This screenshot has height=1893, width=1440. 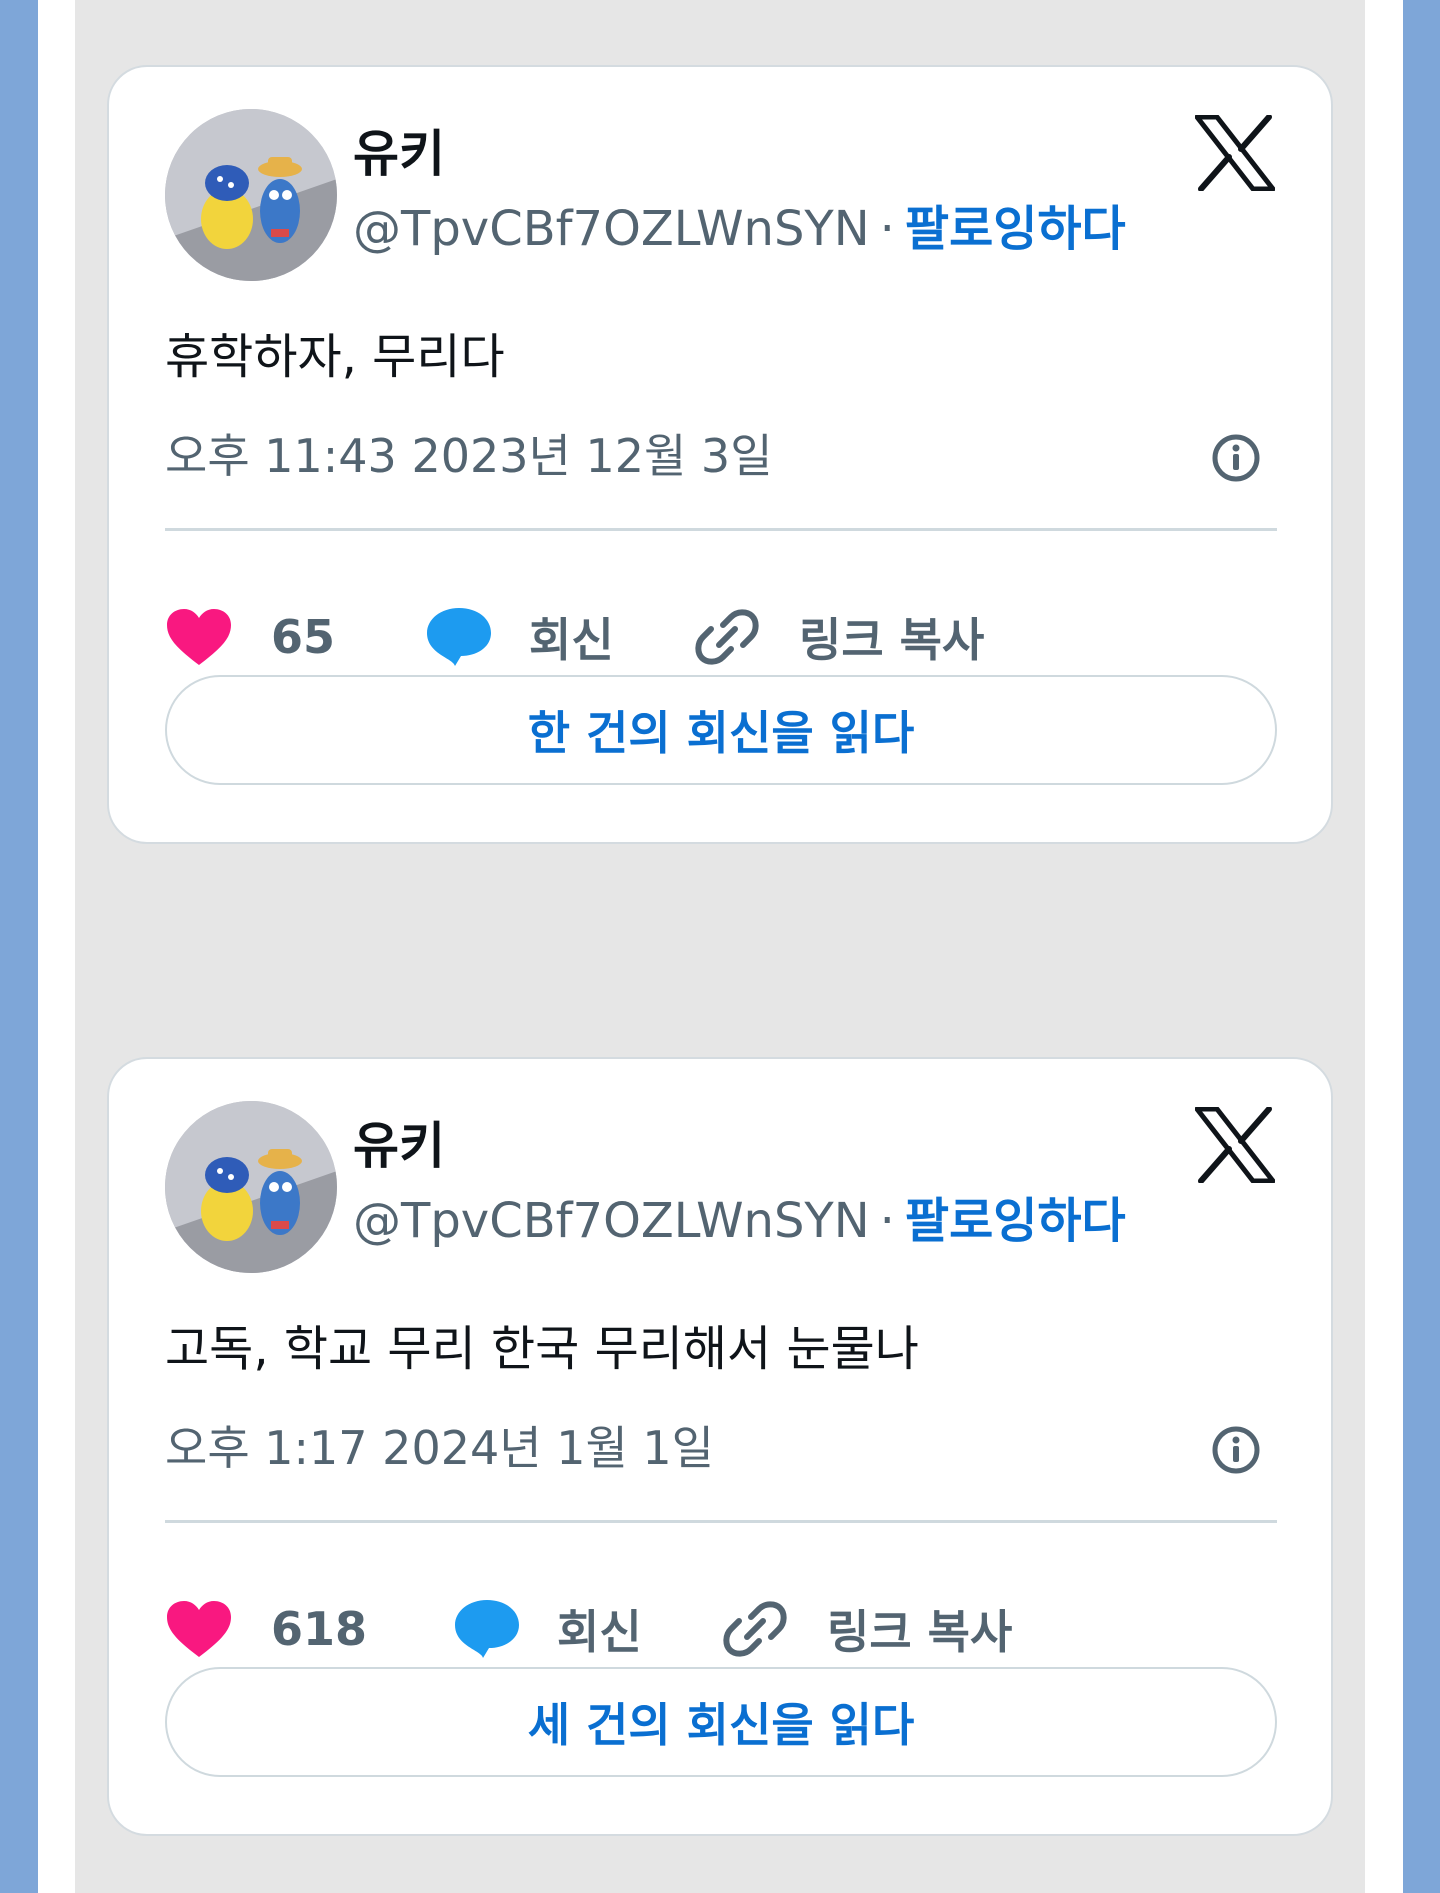 I want to click on tweet-text: 고독, 학교 무리 한국 무리해서 눈물나, so click(x=542, y=1349).